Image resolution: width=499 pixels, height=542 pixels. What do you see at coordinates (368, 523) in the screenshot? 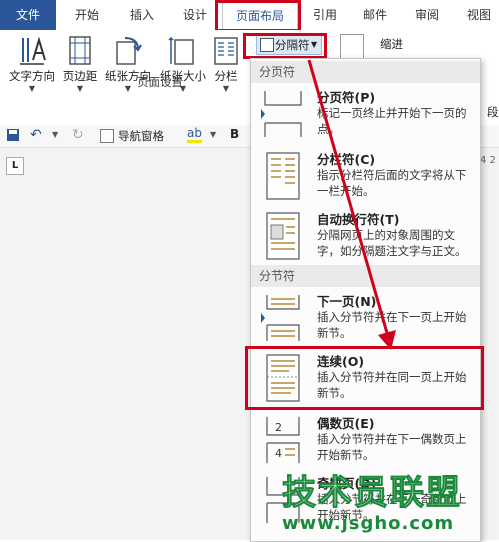
I see `watermark-url: www.jsgho.com` at bounding box center [368, 523].